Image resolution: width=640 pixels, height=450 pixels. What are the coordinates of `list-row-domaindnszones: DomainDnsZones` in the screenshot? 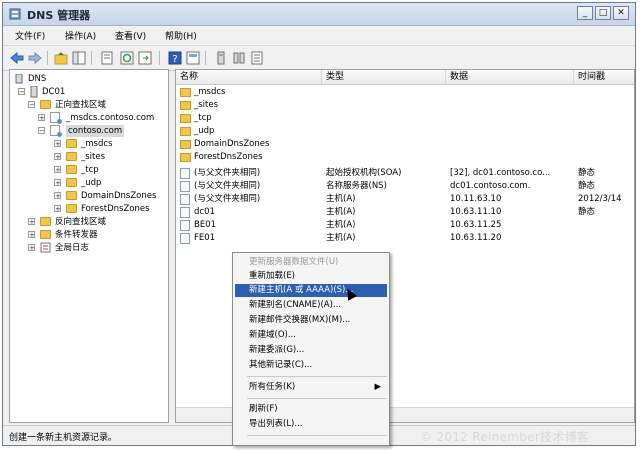 It's located at (405, 144).